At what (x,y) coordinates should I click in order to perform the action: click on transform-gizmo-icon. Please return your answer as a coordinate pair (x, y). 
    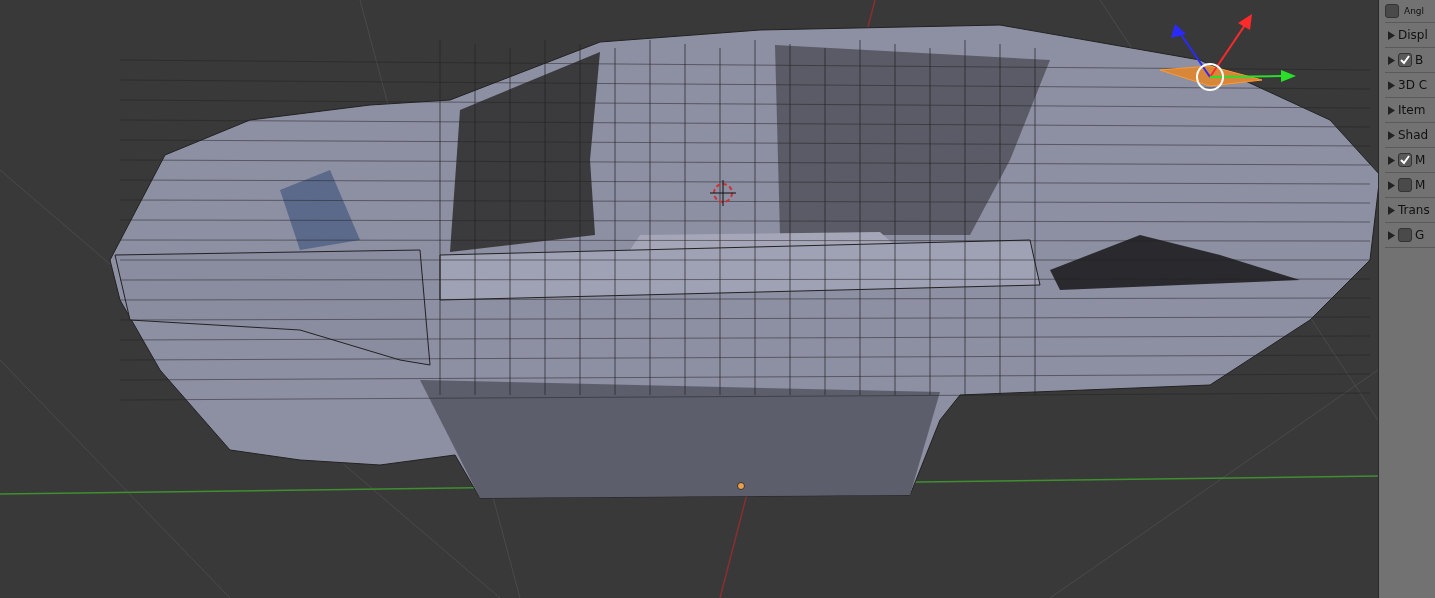
    Looking at the image, I should click on (1233, 52).